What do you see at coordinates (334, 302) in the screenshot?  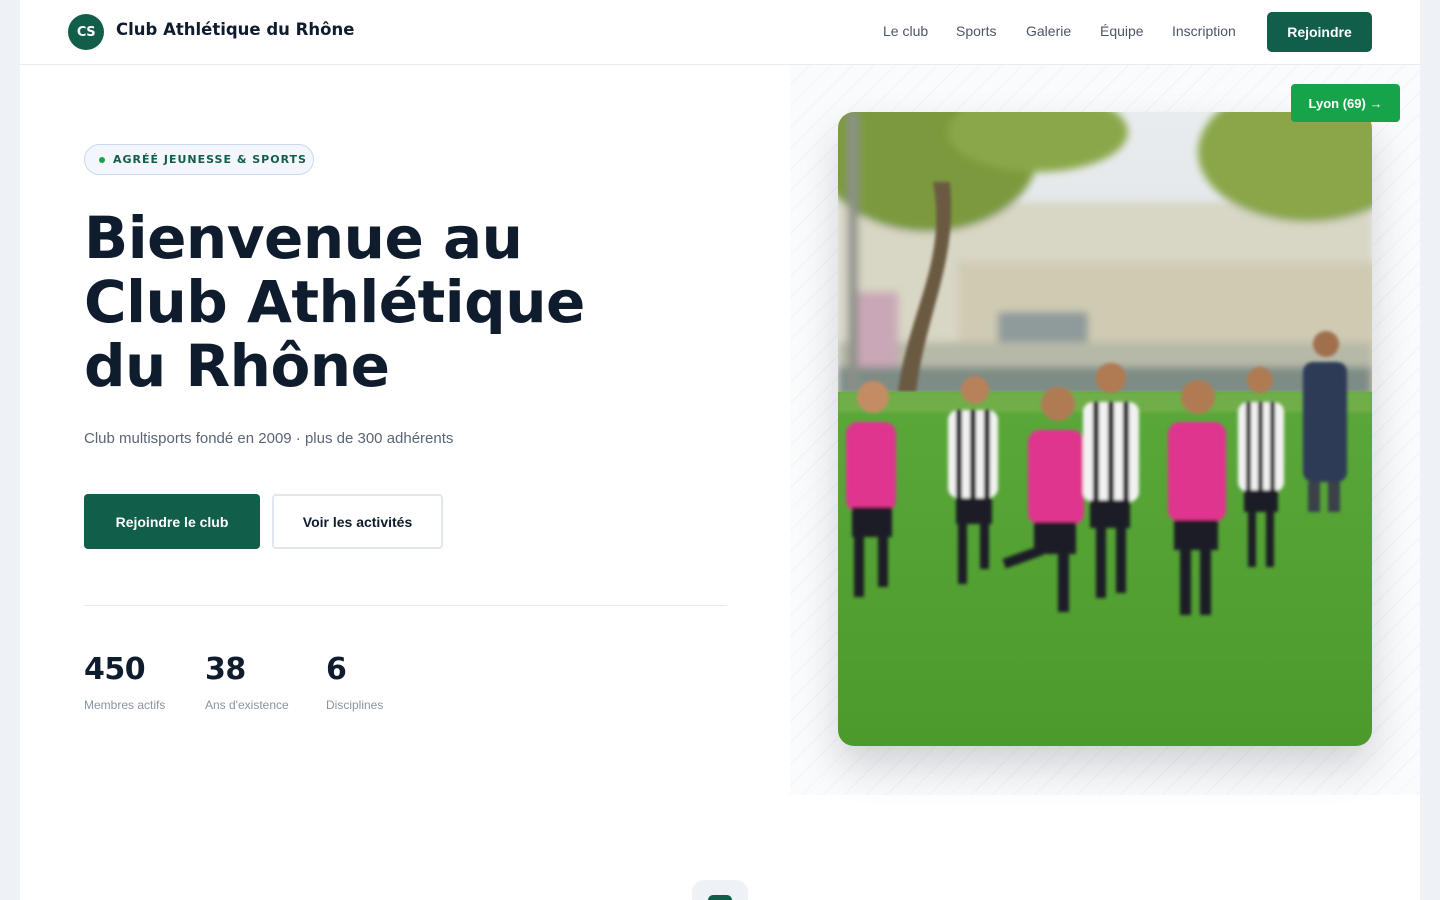 I see `hero-title-line-2: Club Athlétique` at bounding box center [334, 302].